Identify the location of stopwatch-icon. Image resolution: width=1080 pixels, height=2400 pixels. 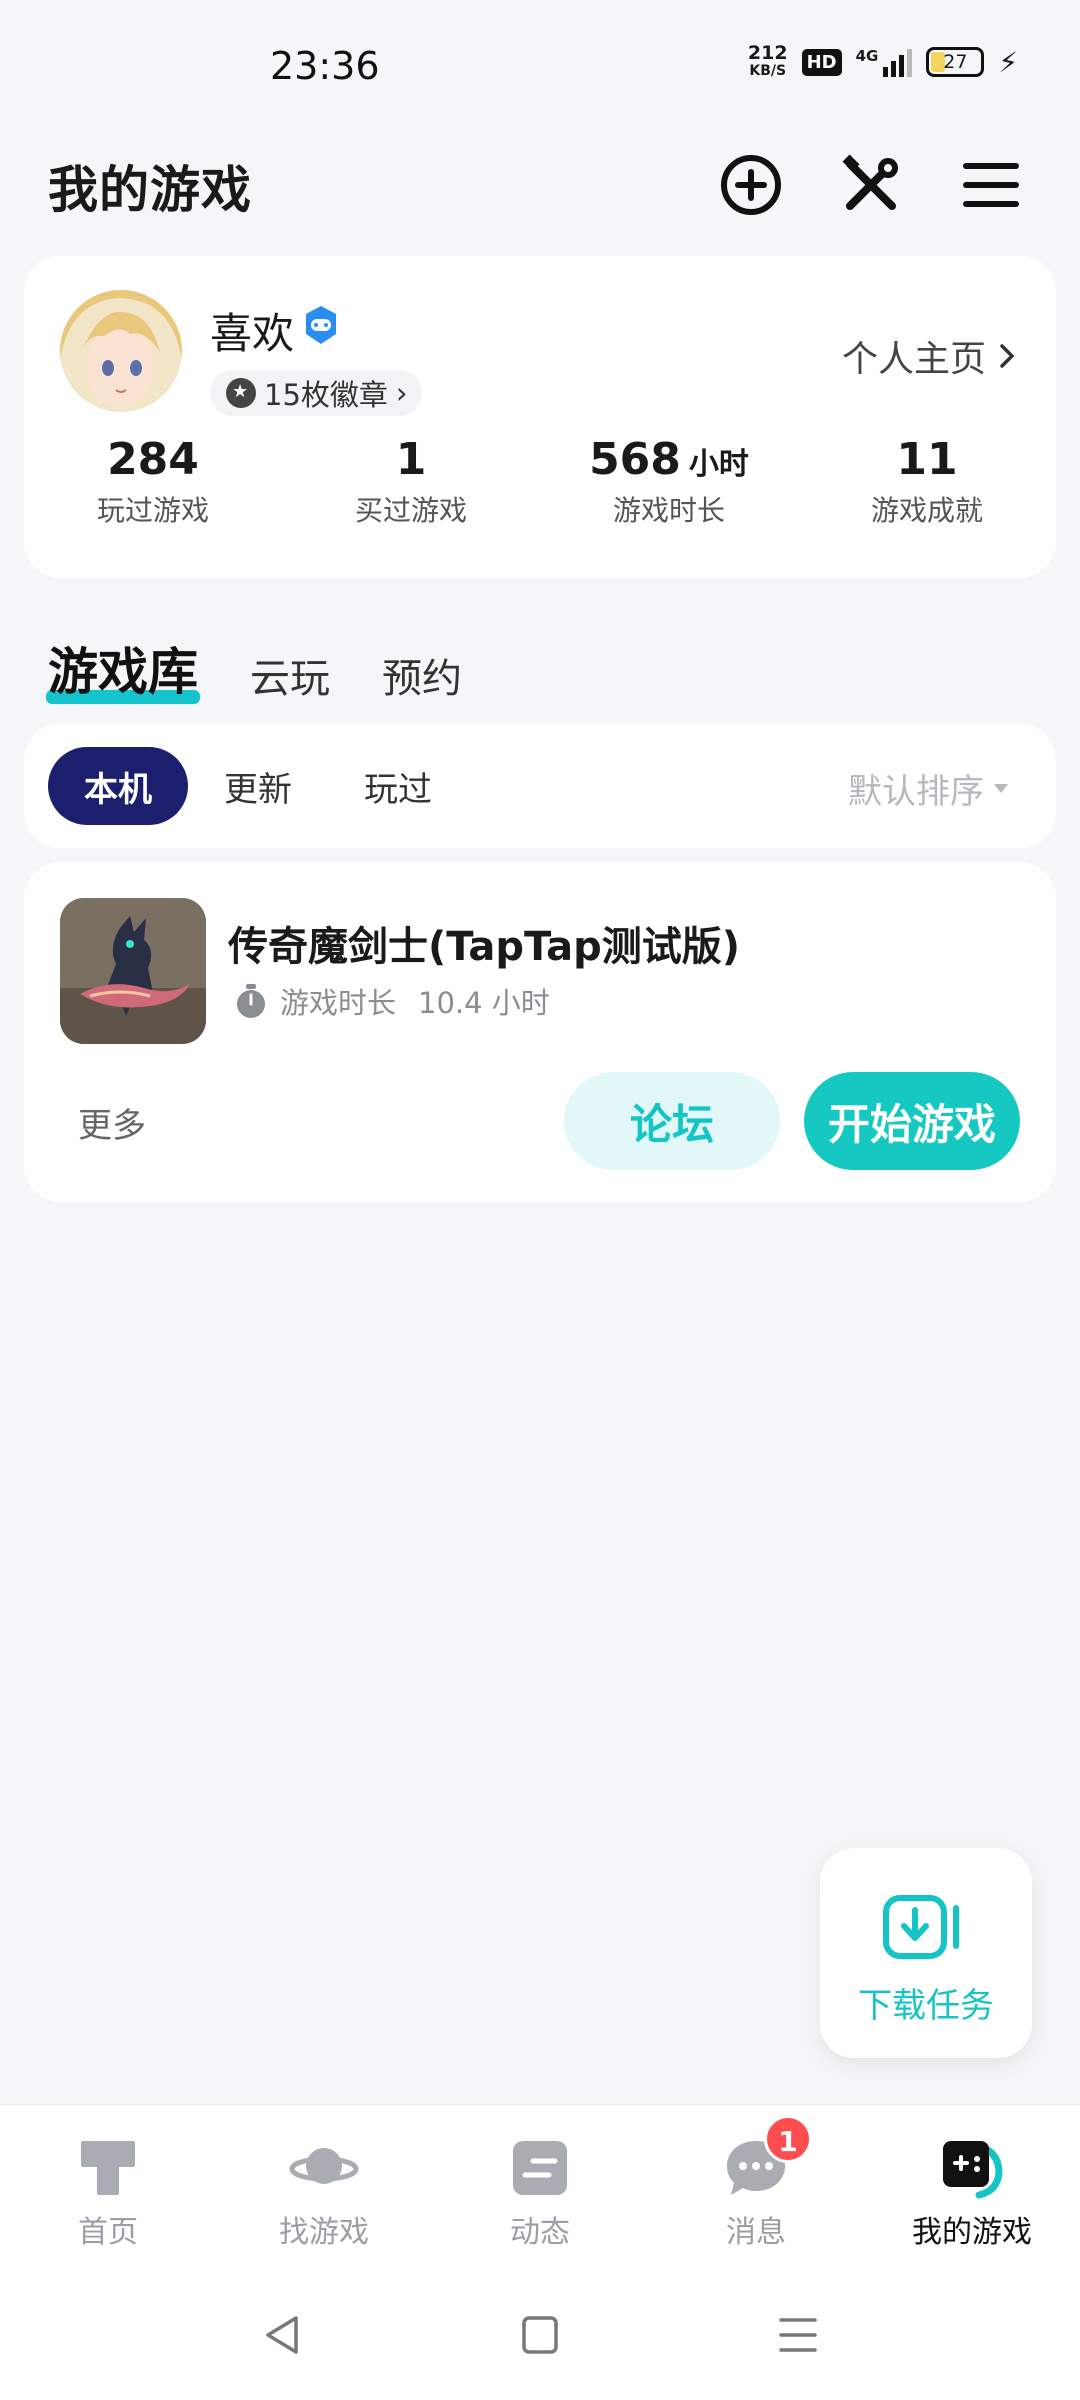
(251, 1001).